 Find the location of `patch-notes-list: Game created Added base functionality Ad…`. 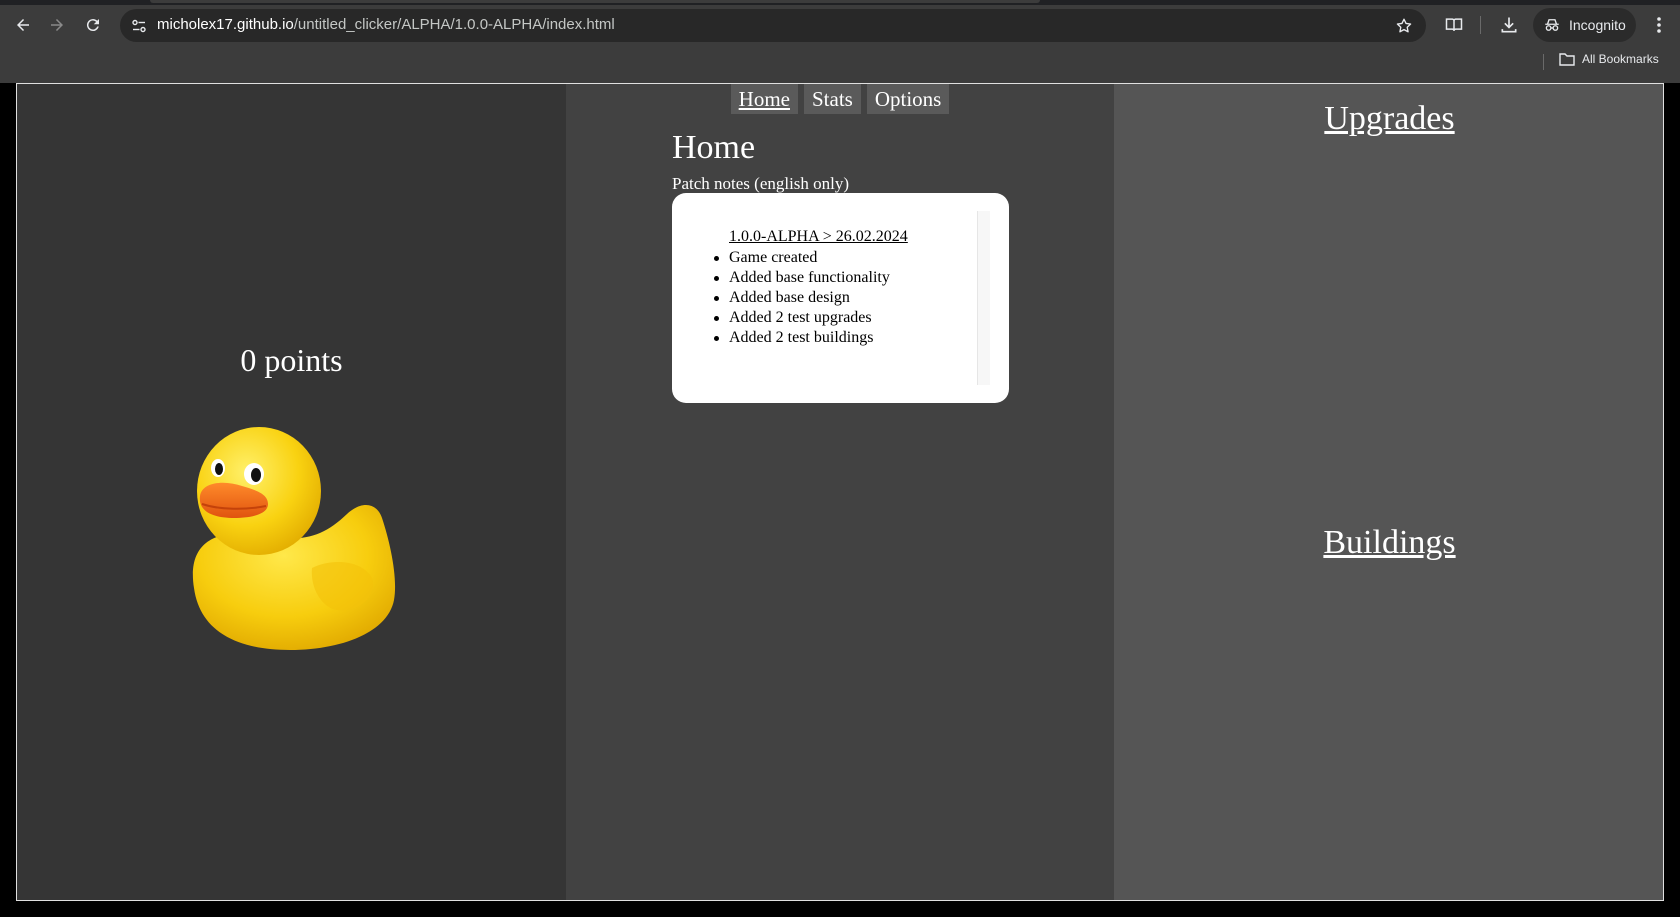

patch-notes-list: Game created Added base functionality Ad… is located at coordinates (802, 298).